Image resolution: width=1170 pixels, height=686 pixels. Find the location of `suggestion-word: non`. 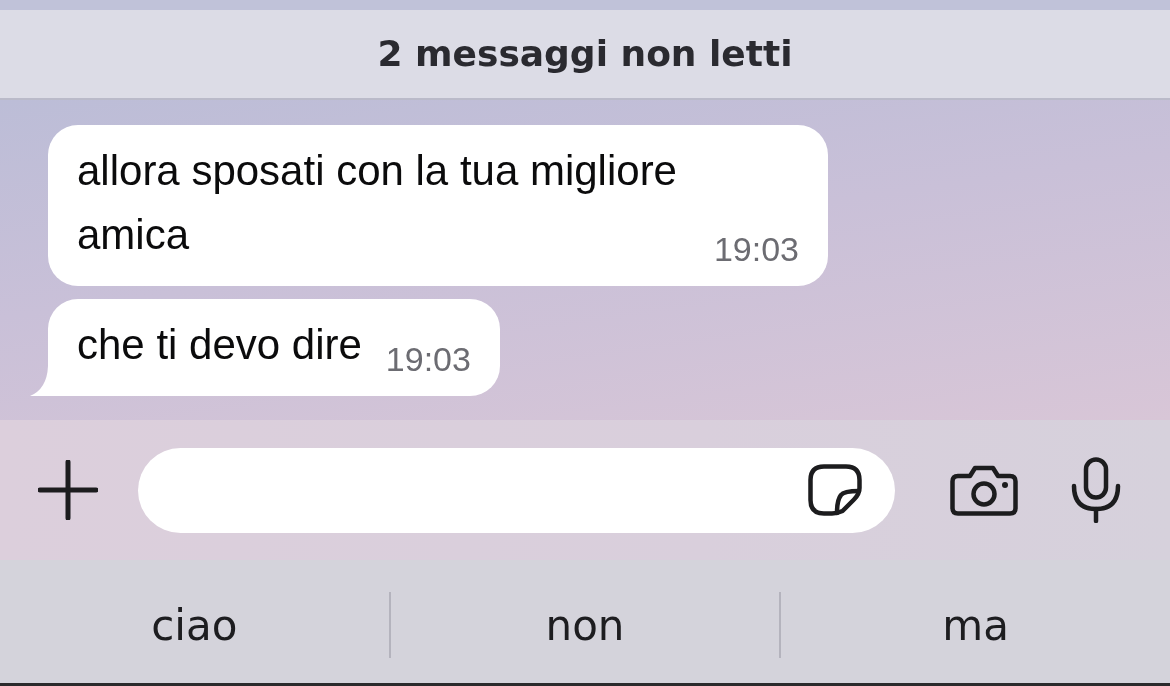

suggestion-word: non is located at coordinates (584, 625).